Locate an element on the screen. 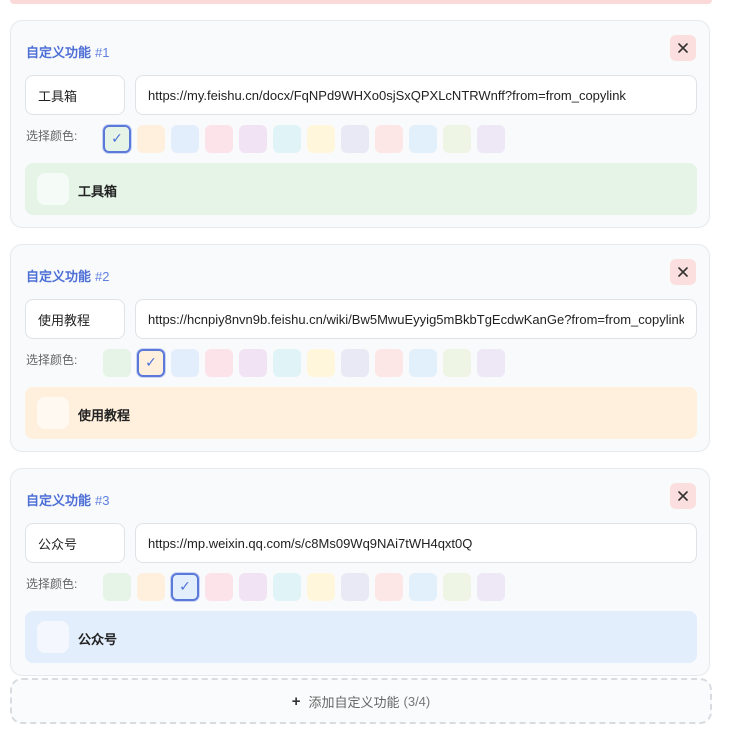  preview-box: 使用教程 is located at coordinates (361, 413).